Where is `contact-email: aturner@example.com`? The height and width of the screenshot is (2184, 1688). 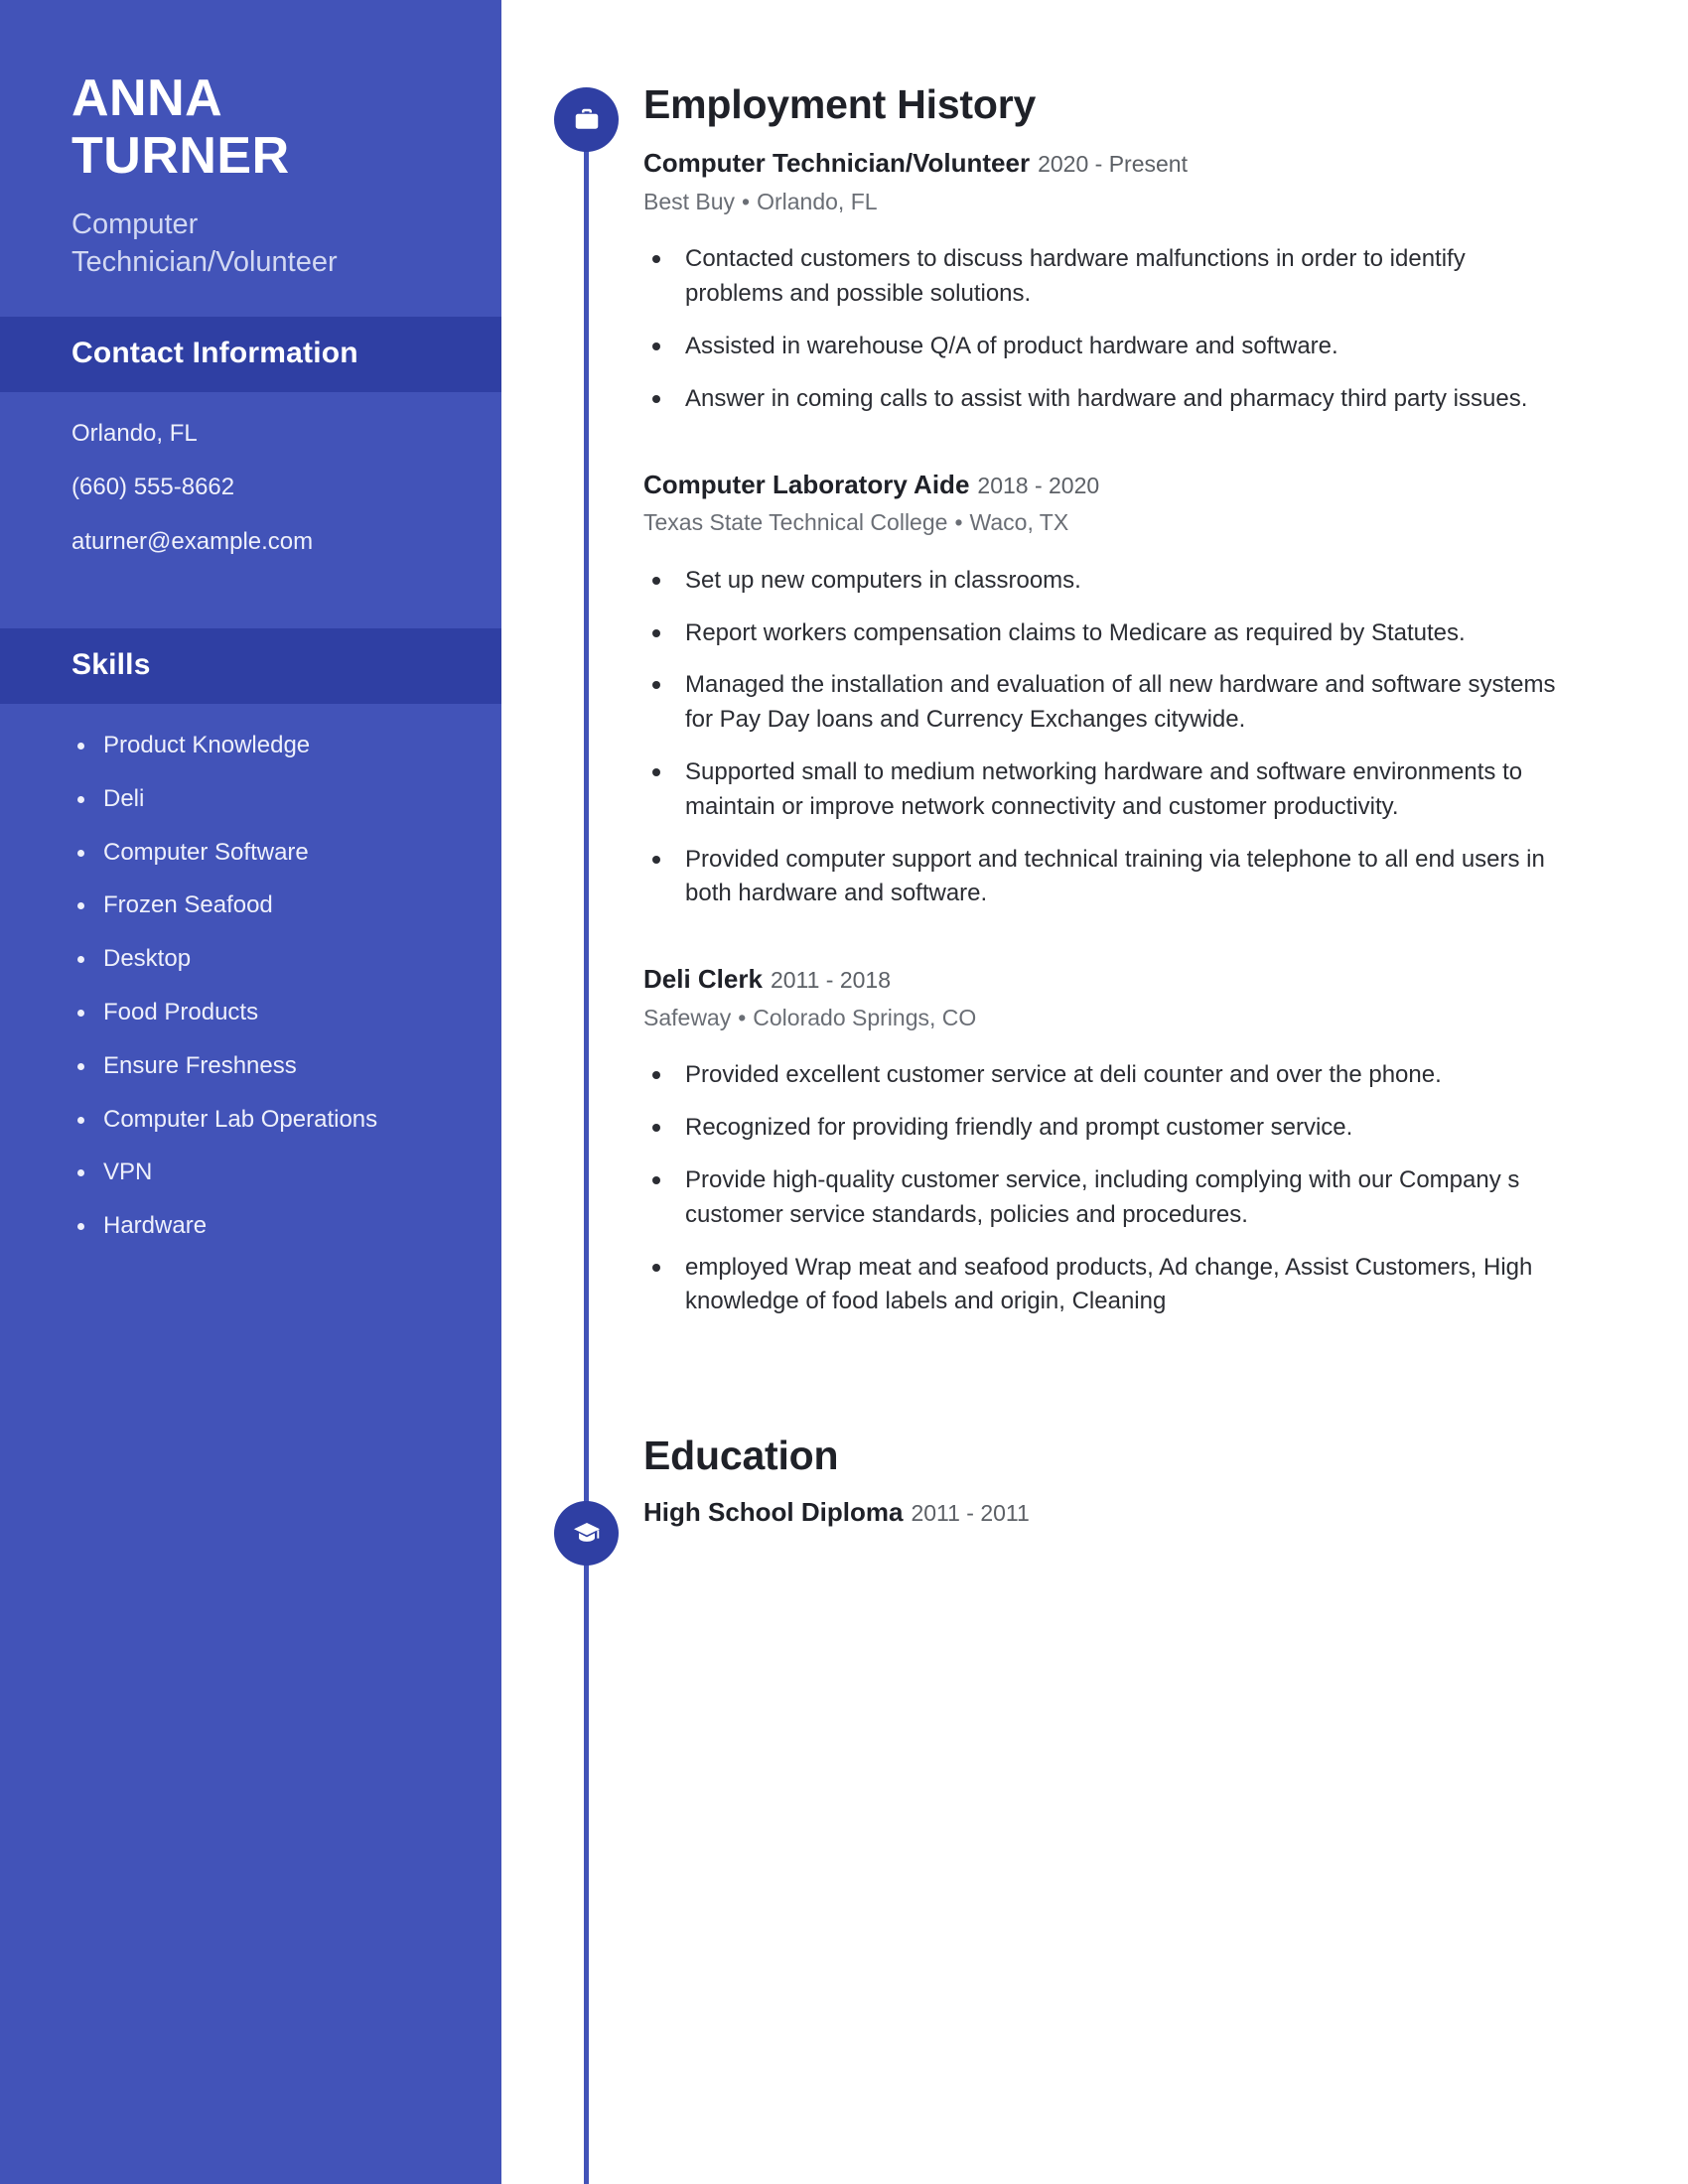 contact-email: aturner@example.com is located at coordinates (250, 542).